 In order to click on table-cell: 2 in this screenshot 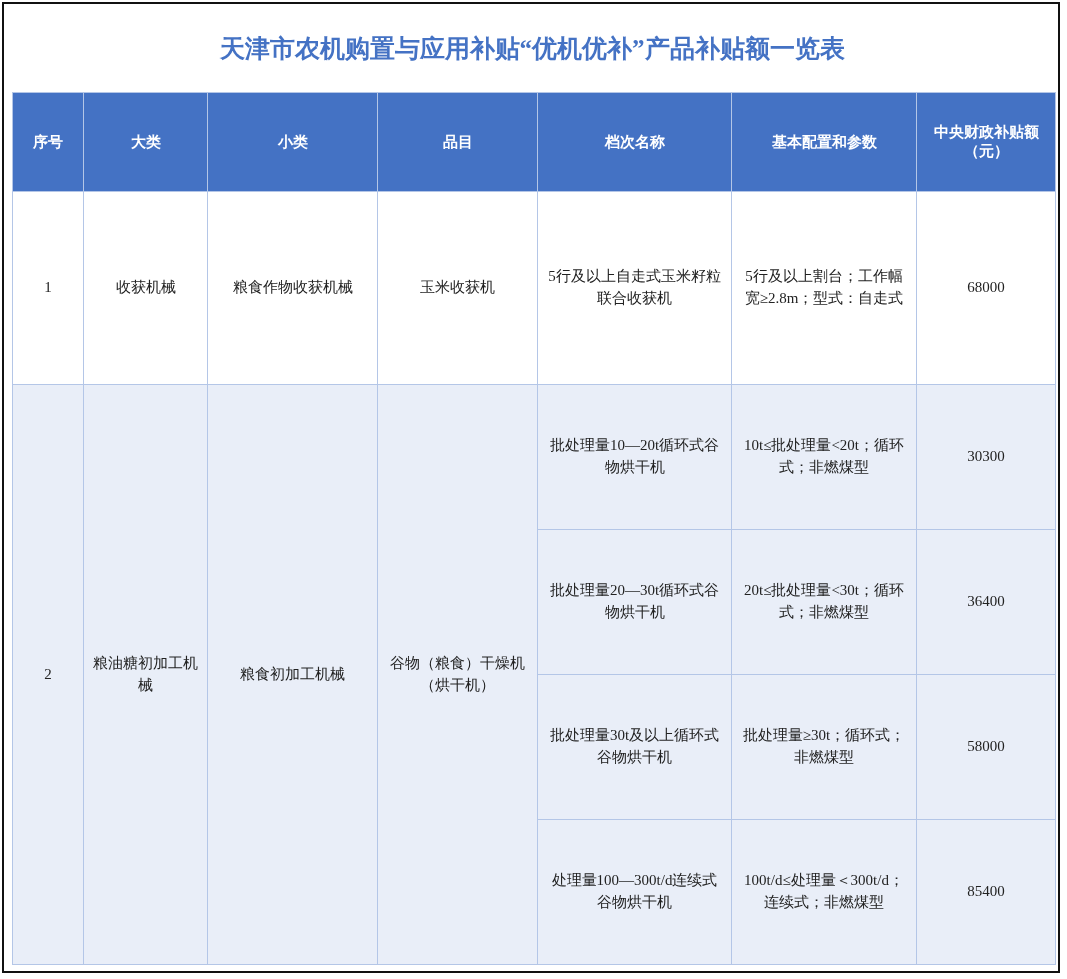, I will do `click(48, 674)`.